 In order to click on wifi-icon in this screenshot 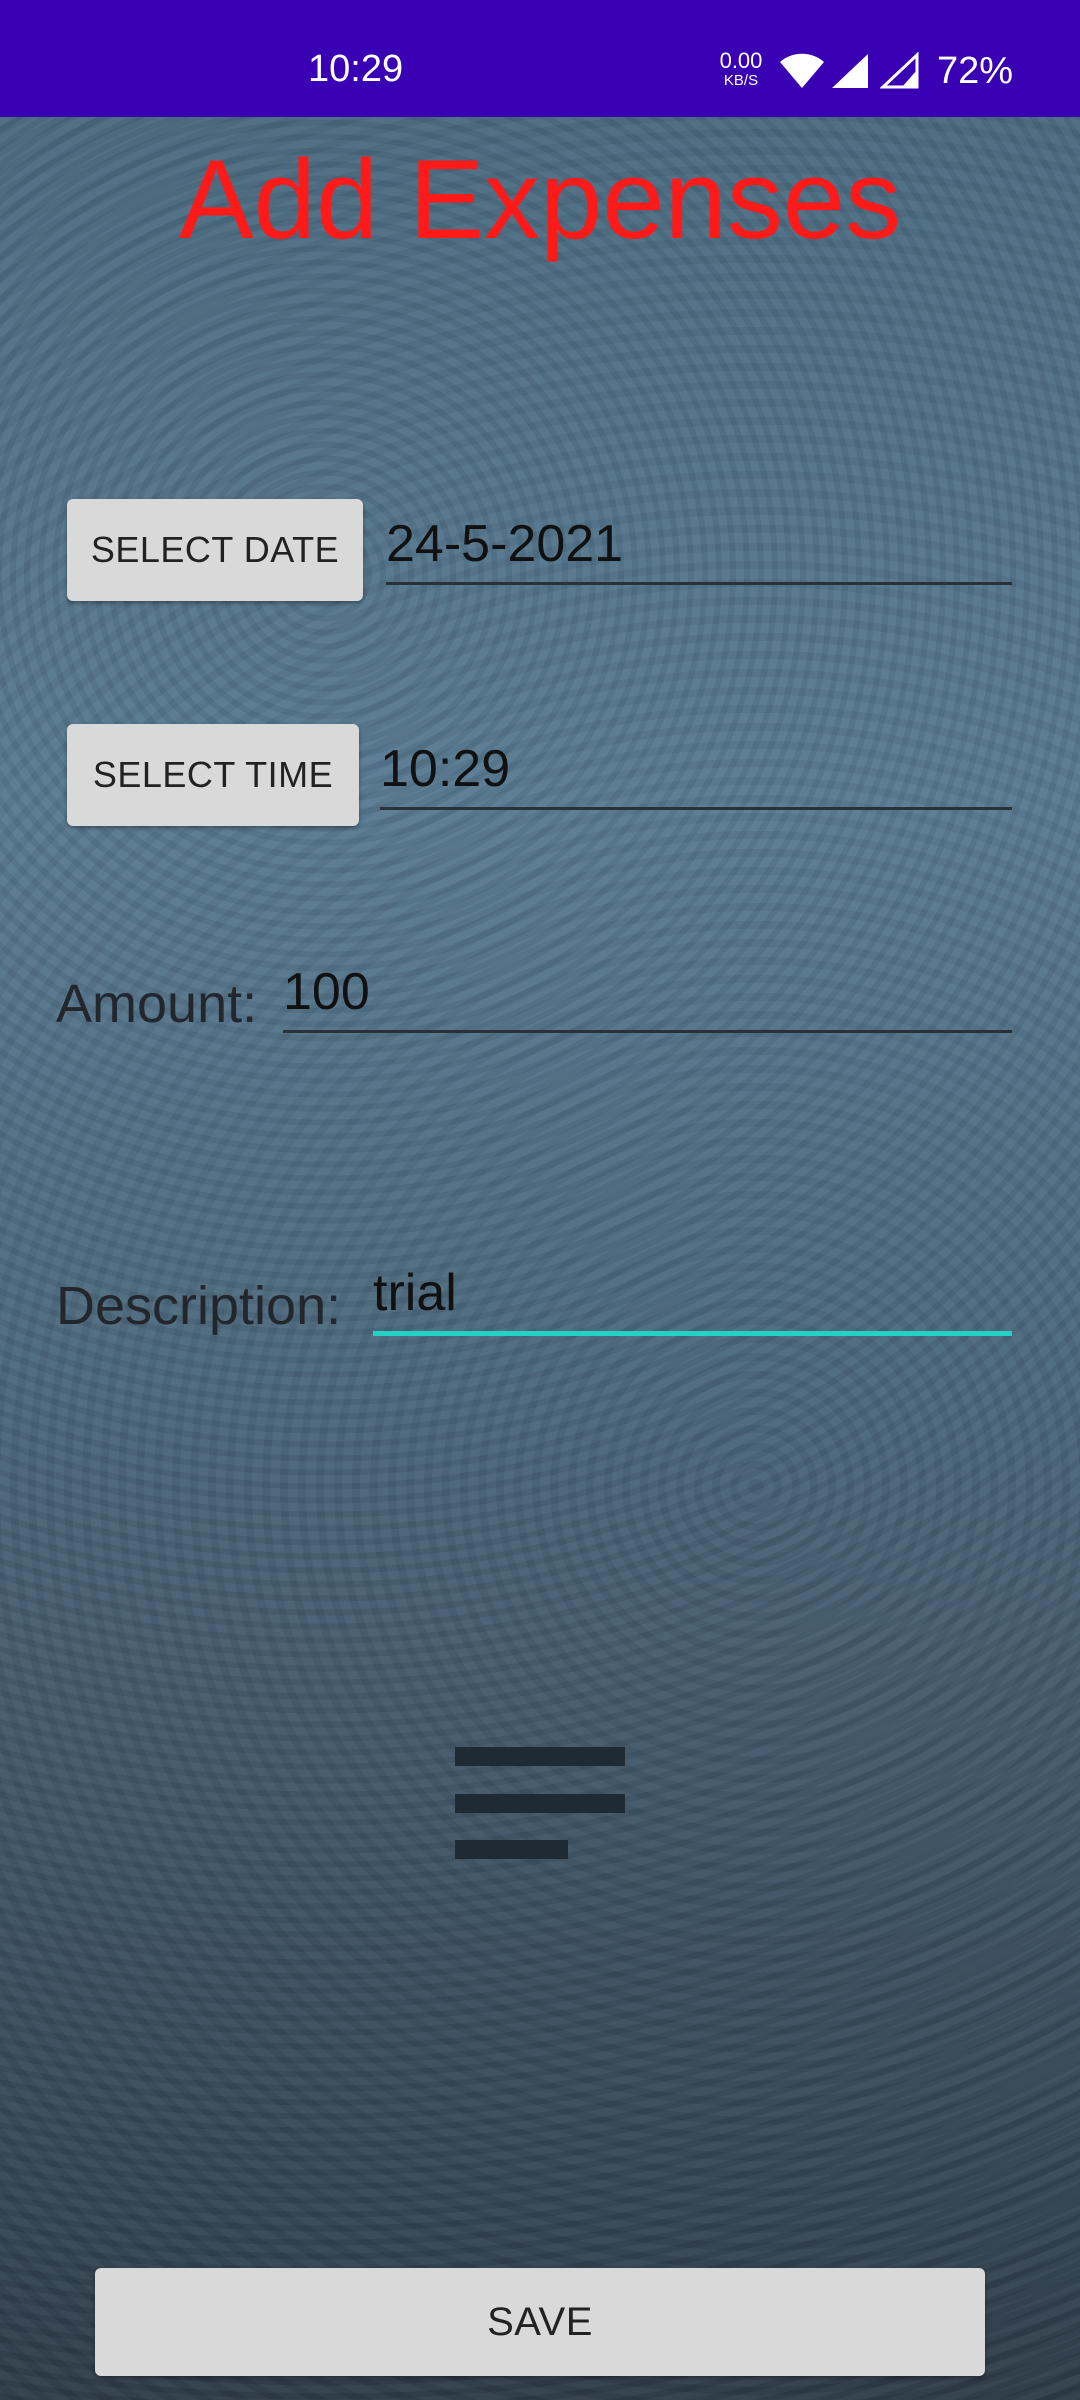, I will do `click(802, 70)`.